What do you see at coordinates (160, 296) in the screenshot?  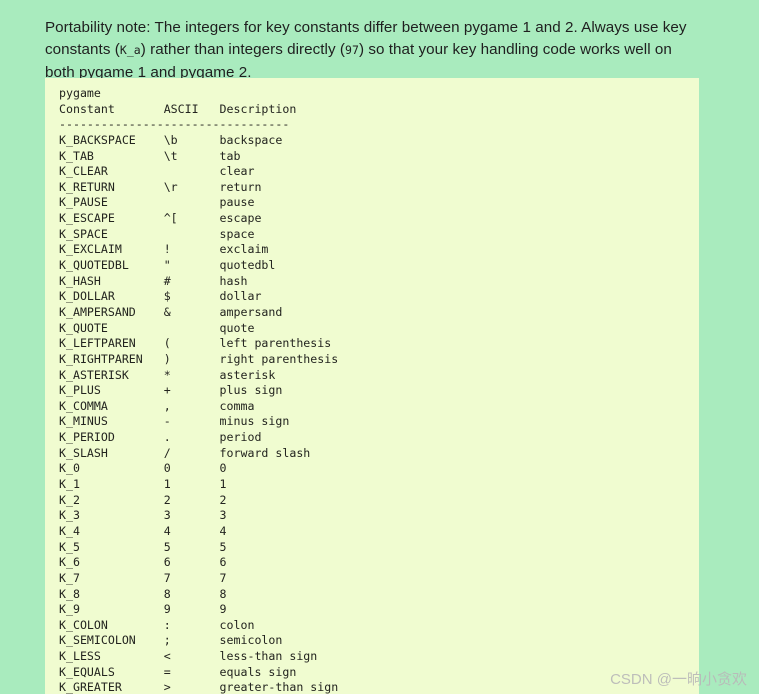 I see `table-row: K_DOLLAR $ dollar` at bounding box center [160, 296].